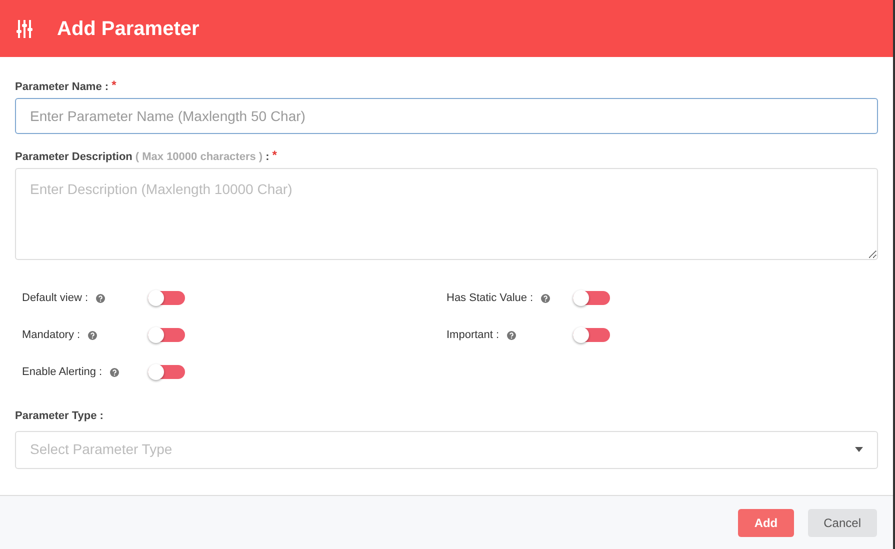 Image resolution: width=895 pixels, height=549 pixels. What do you see at coordinates (446, 449) in the screenshot?
I see `parameter-type-dropdown: Select Parameter Type` at bounding box center [446, 449].